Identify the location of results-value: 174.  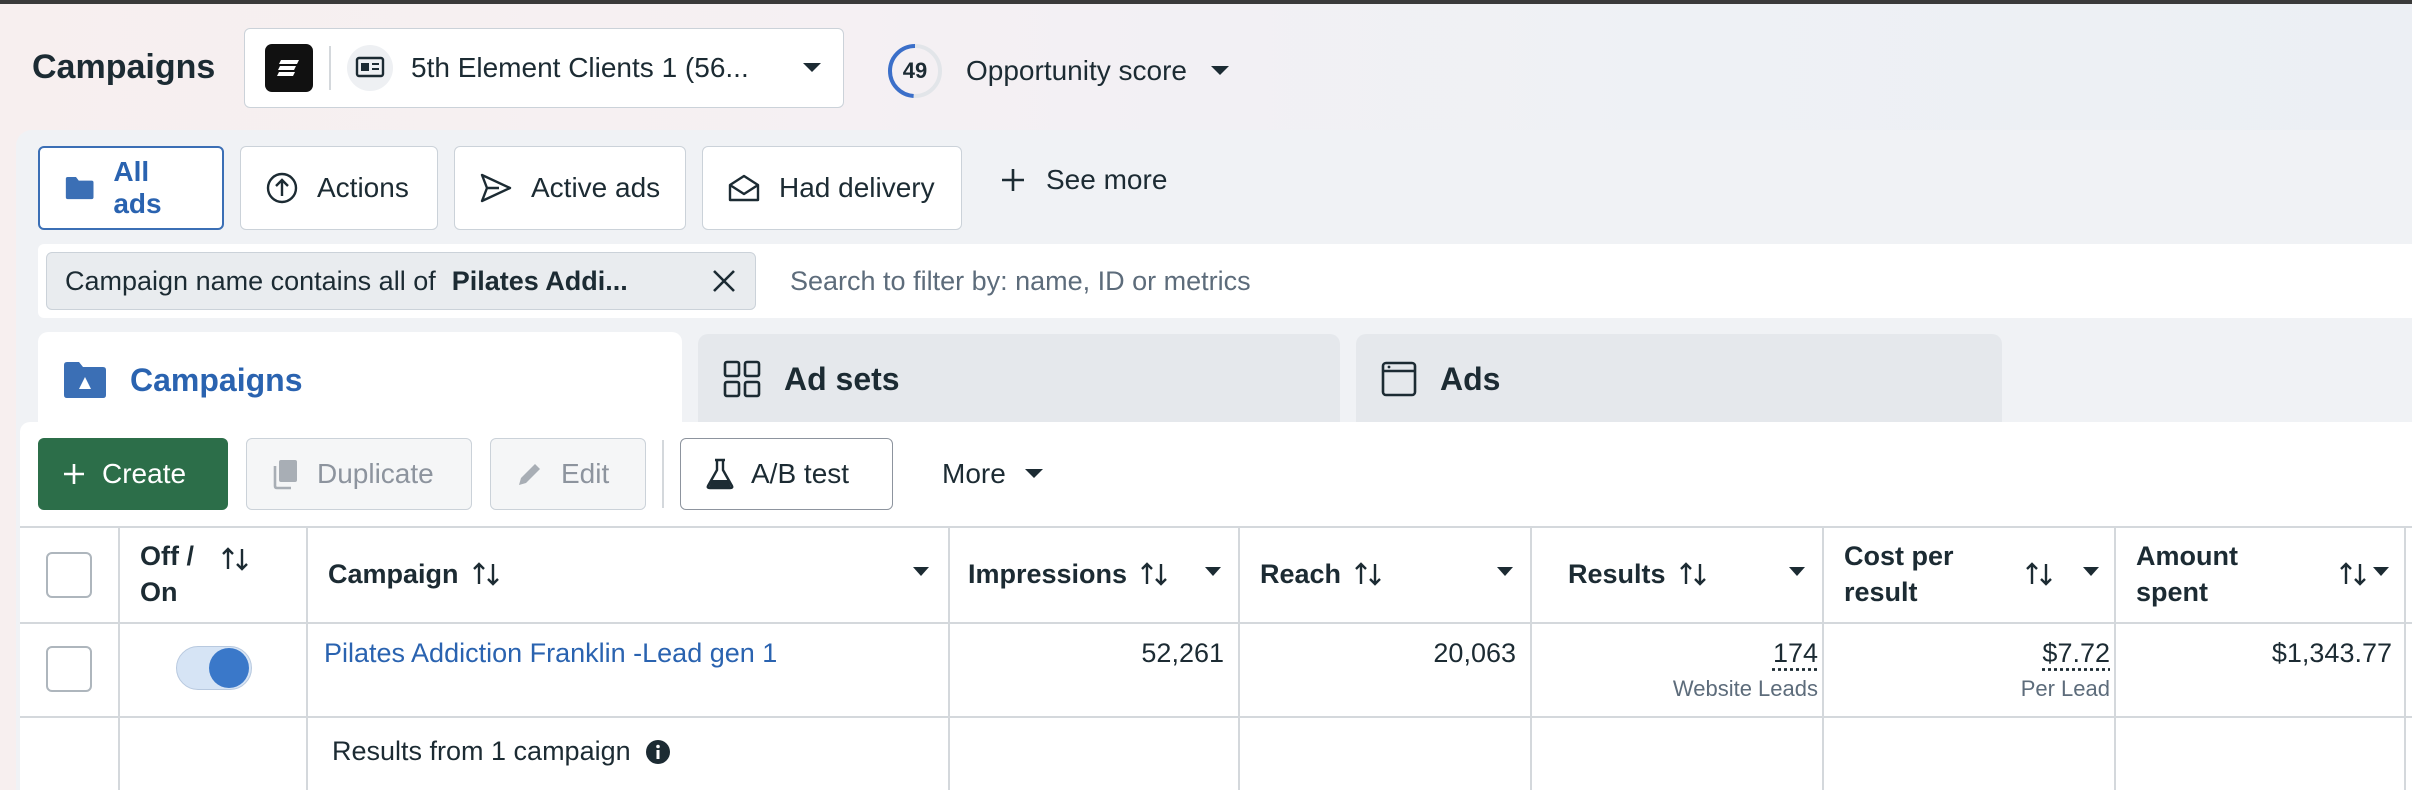
(1684, 653).